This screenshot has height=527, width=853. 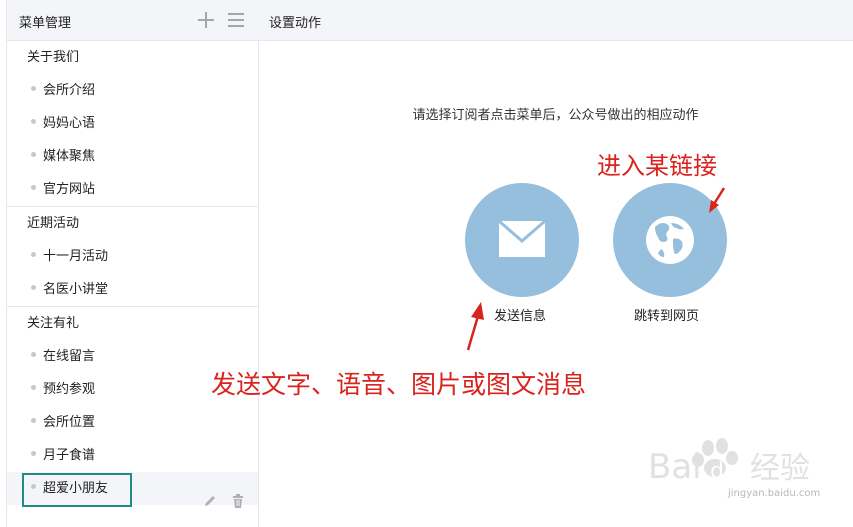 What do you see at coordinates (76, 289) in the screenshot?
I see `submenu-label: 名医小讲堂` at bounding box center [76, 289].